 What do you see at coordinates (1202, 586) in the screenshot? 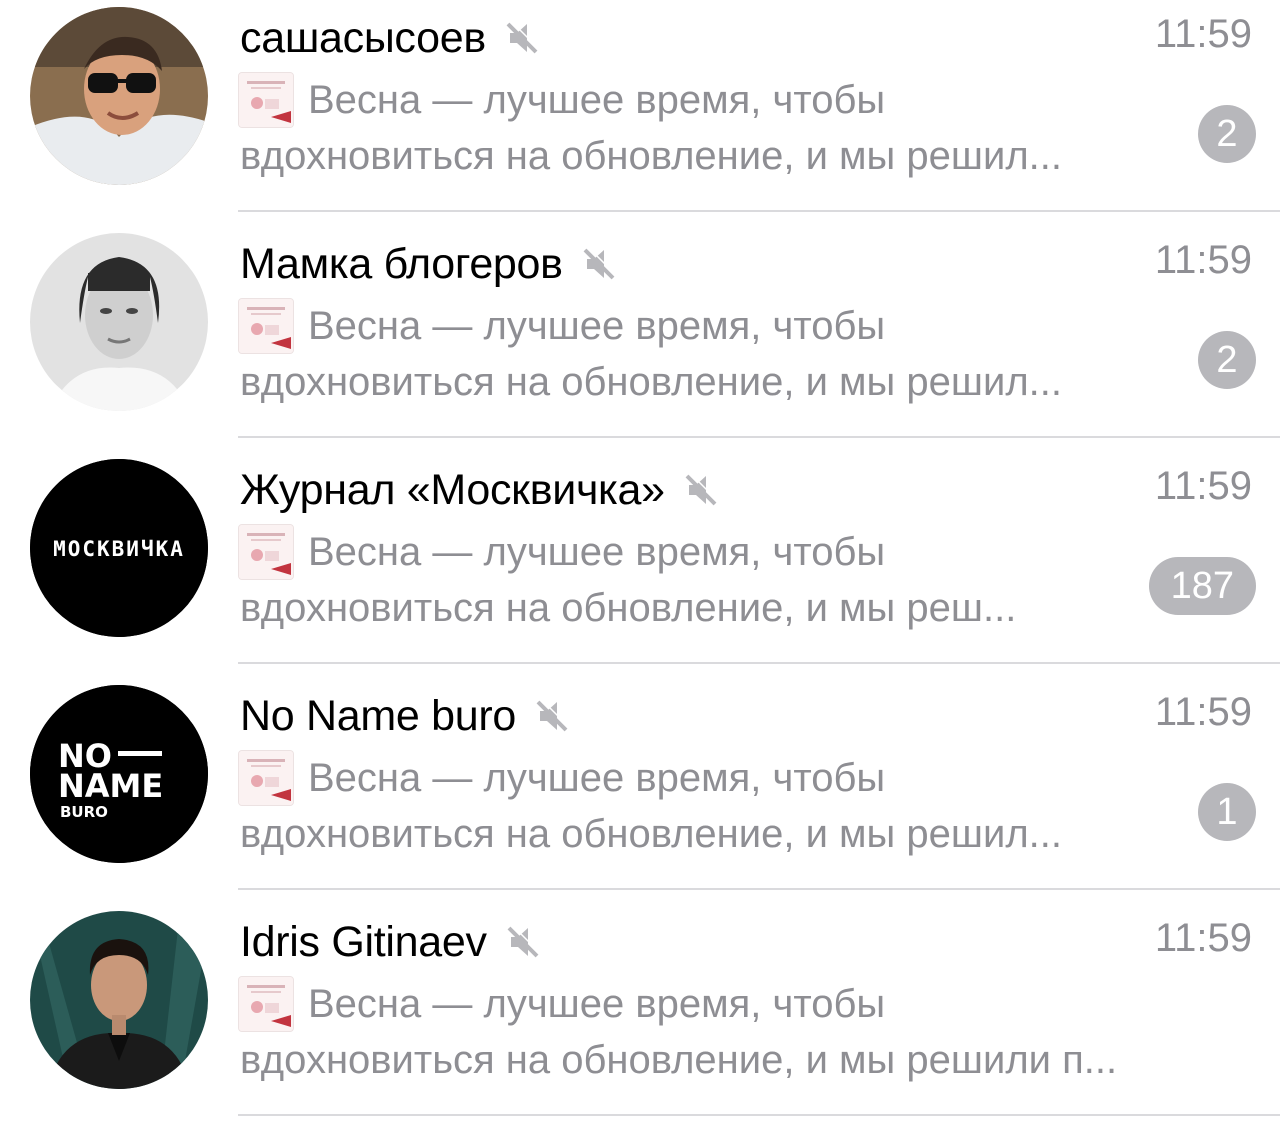
I see `unread-badge: 187` at bounding box center [1202, 586].